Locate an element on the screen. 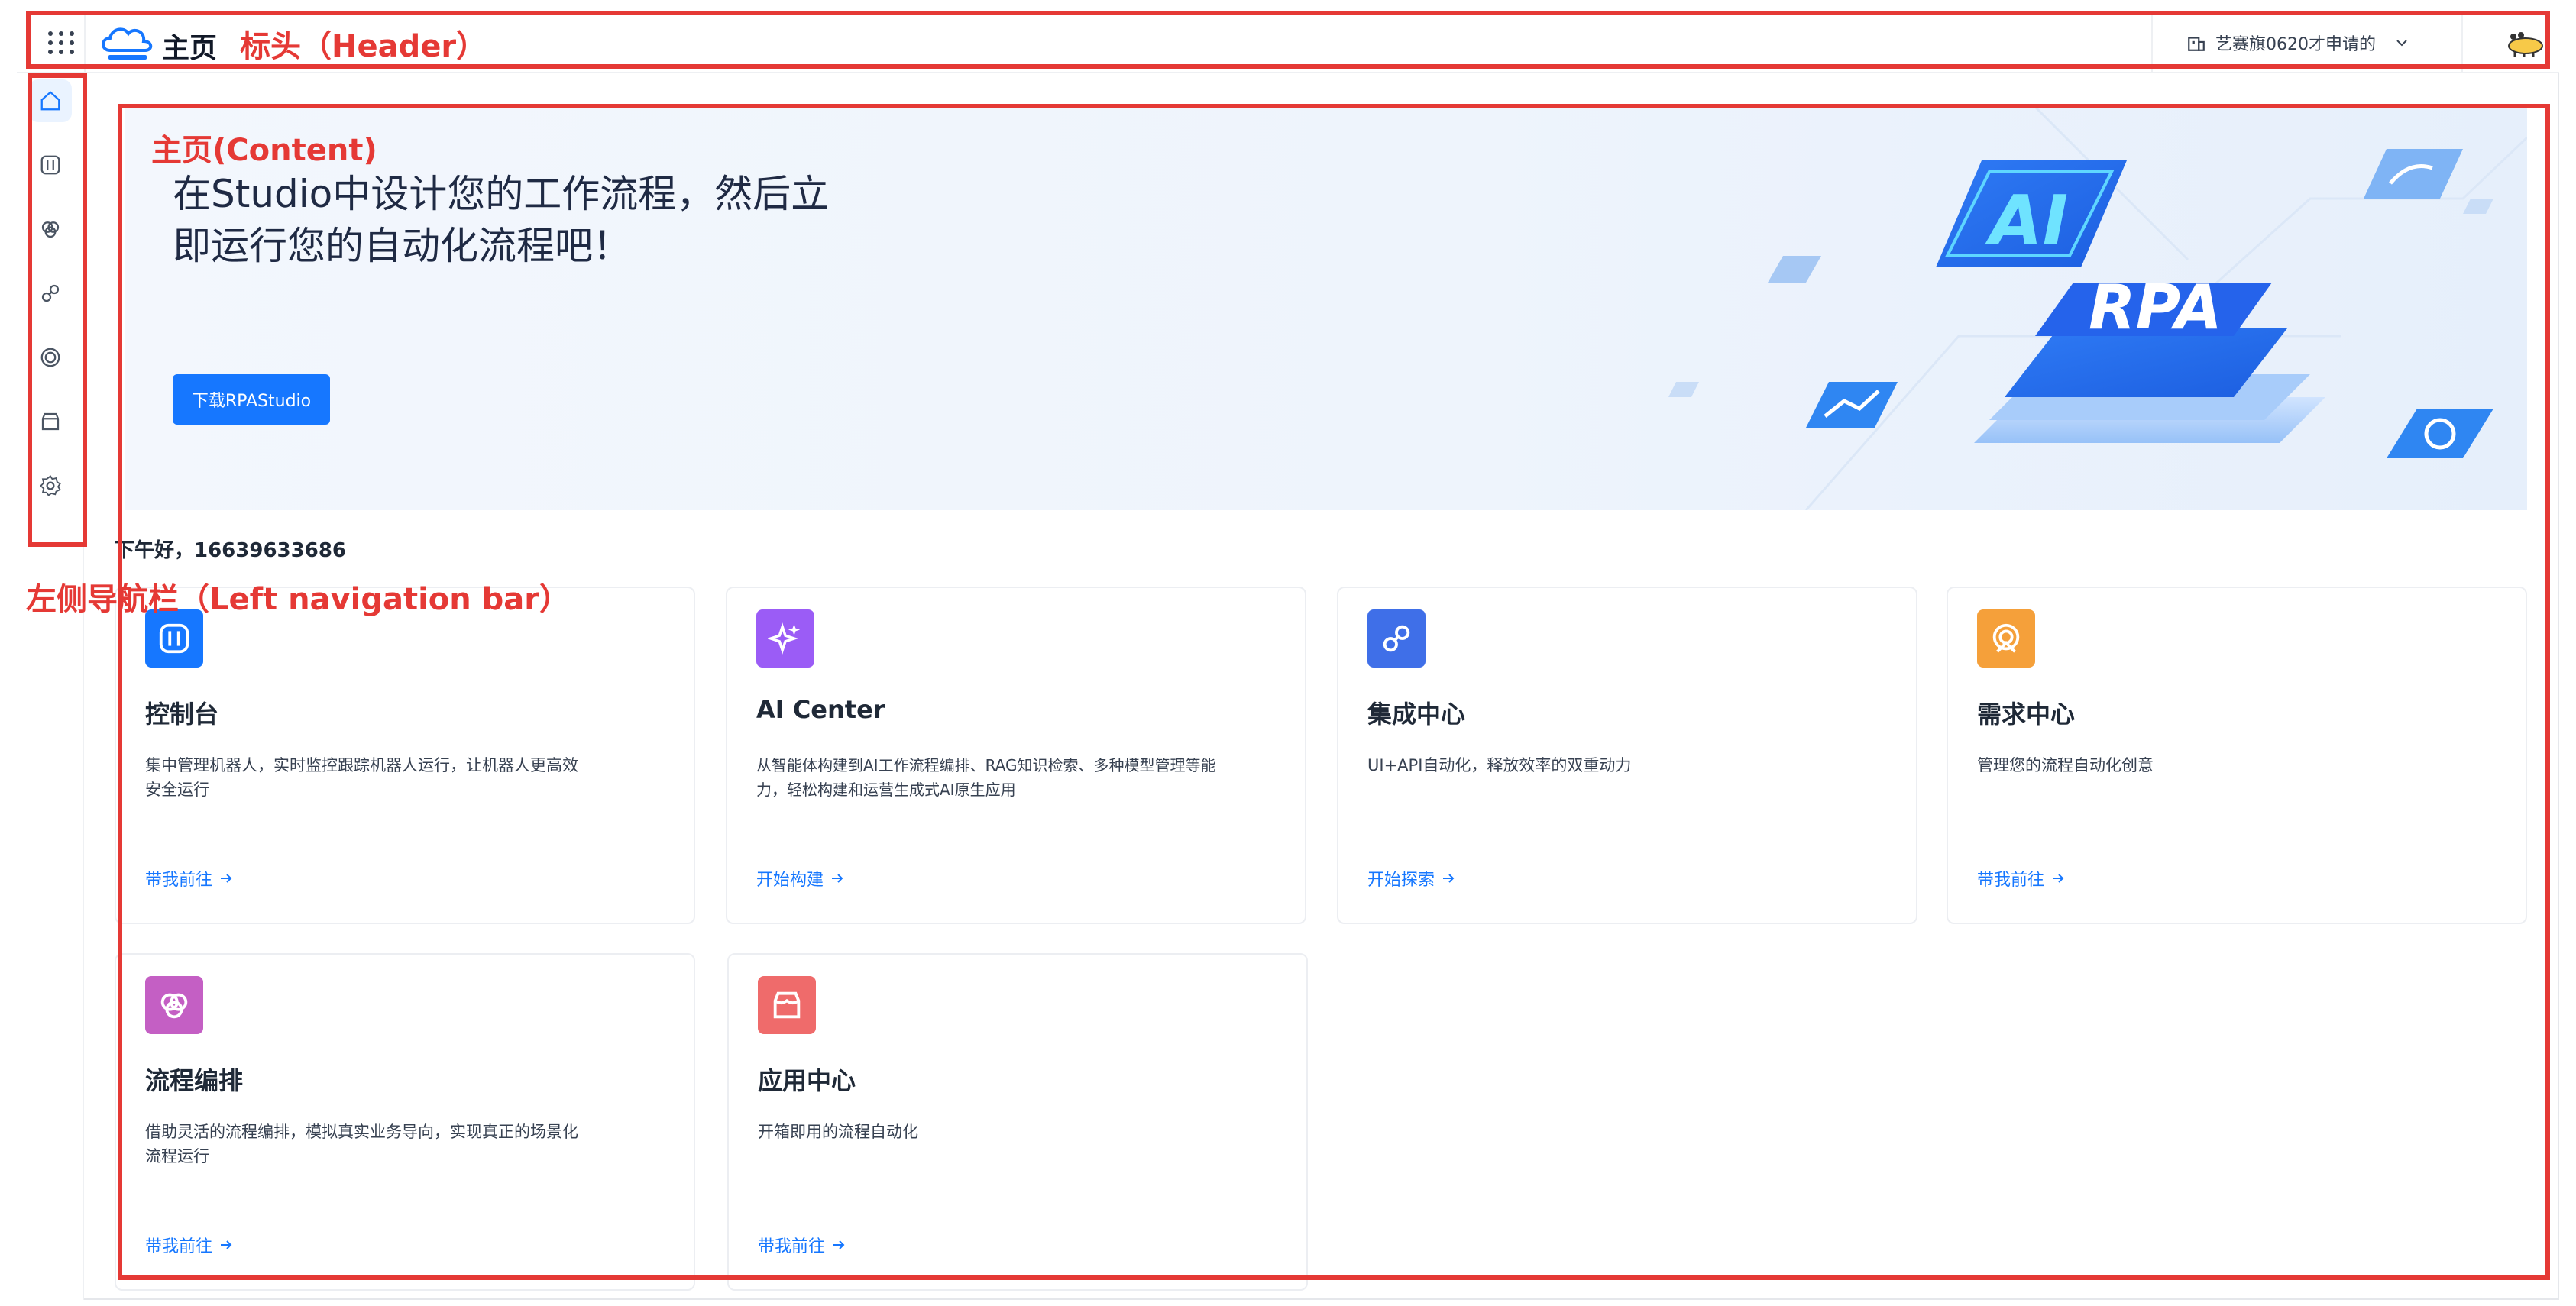 The width and height of the screenshot is (2576, 1306). nav-item-console is located at coordinates (50, 165).